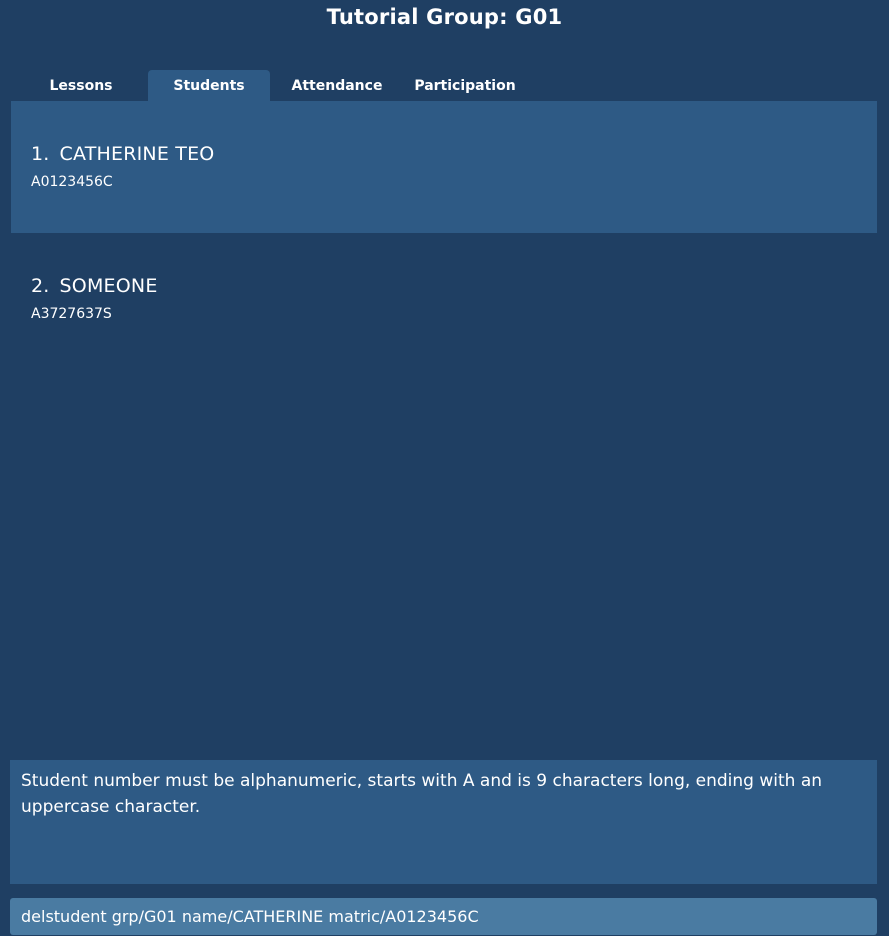  Describe the element at coordinates (465, 85) in the screenshot. I see `tab-participation: Participation` at that location.